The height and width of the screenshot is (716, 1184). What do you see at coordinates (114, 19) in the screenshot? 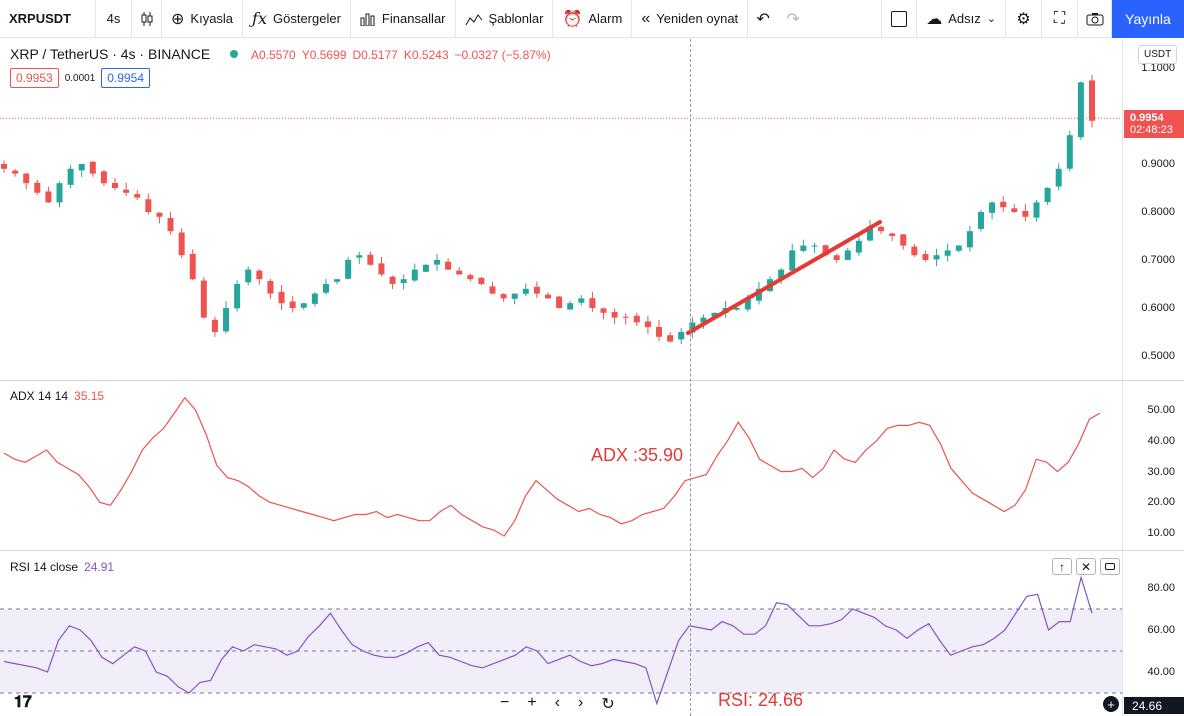
I see `interval-button: 4s` at bounding box center [114, 19].